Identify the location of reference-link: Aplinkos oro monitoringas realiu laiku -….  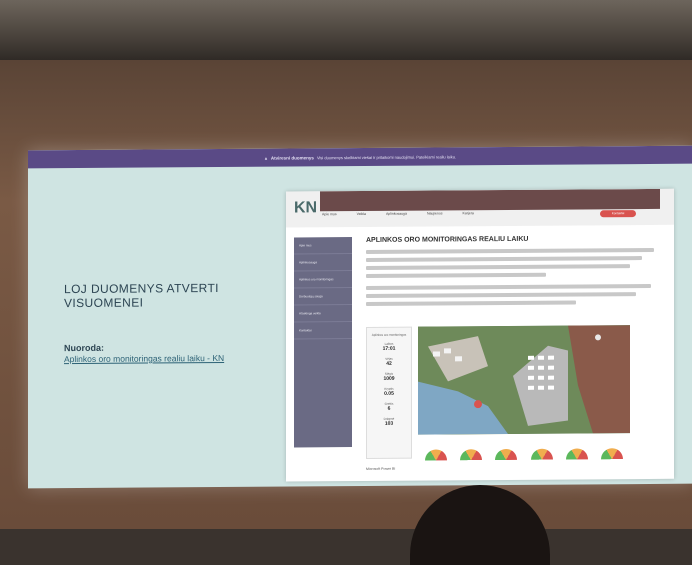
(144, 358).